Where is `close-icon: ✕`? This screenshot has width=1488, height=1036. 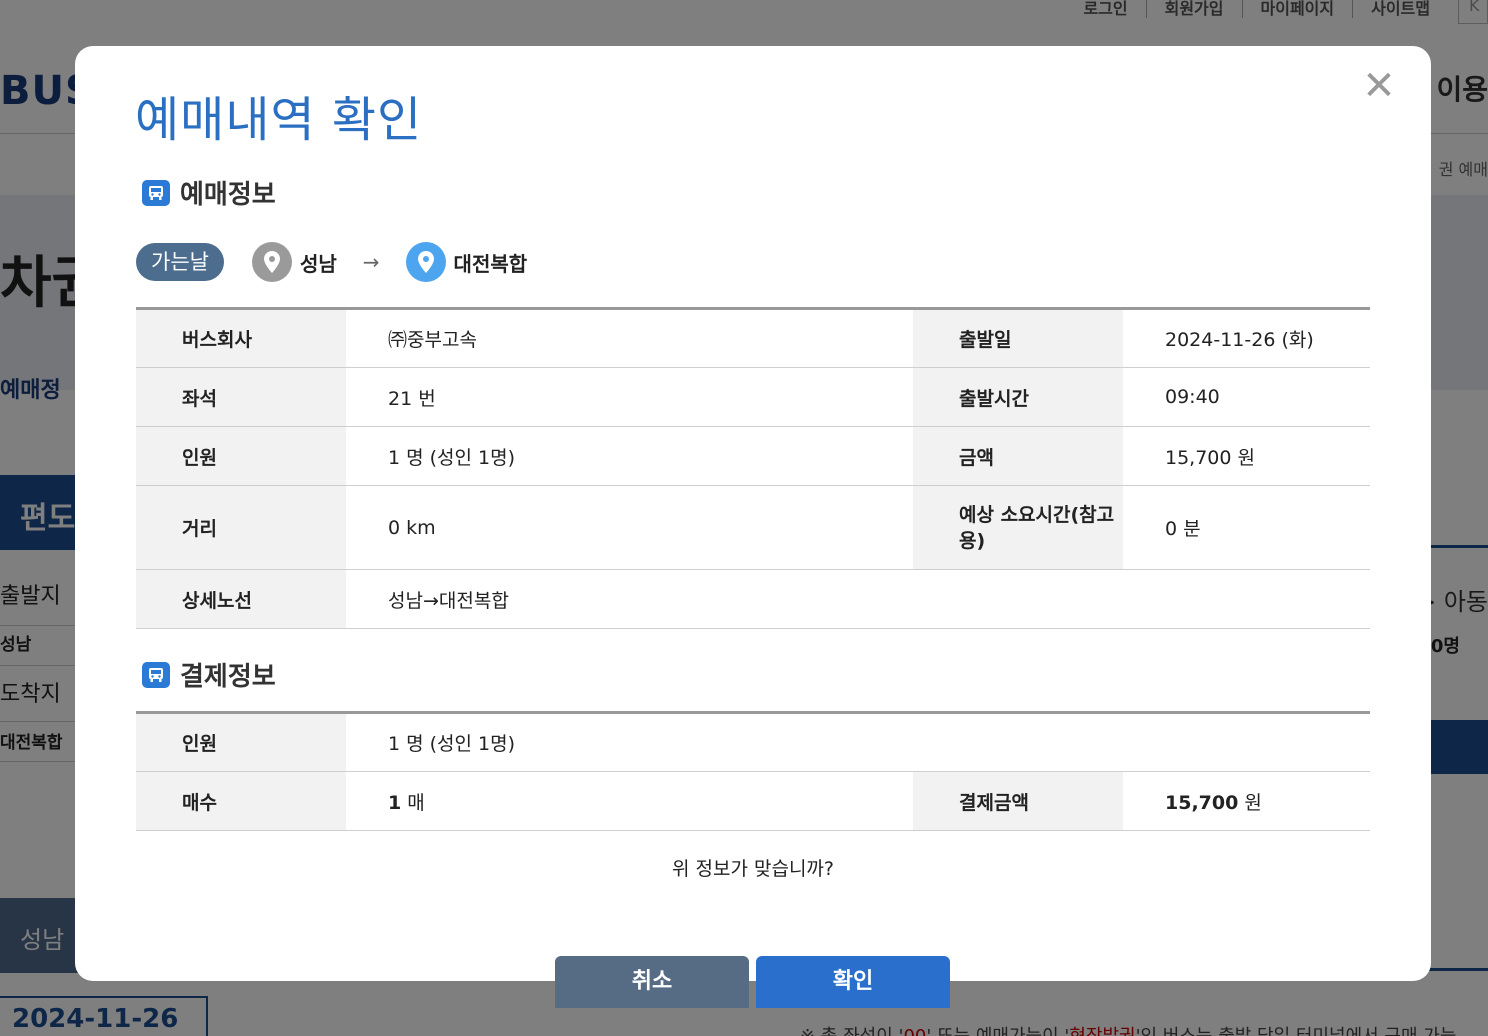
close-icon: ✕ is located at coordinates (1379, 86).